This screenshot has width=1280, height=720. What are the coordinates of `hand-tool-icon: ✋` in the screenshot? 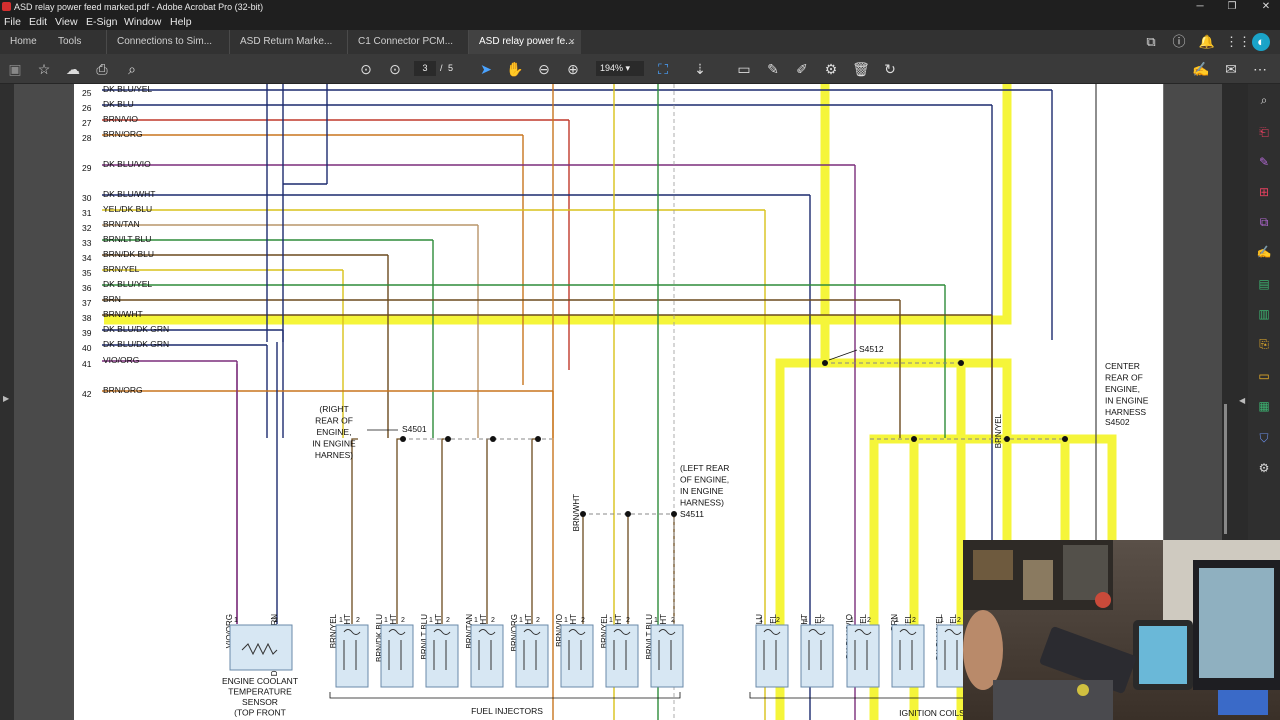 It's located at (515, 69).